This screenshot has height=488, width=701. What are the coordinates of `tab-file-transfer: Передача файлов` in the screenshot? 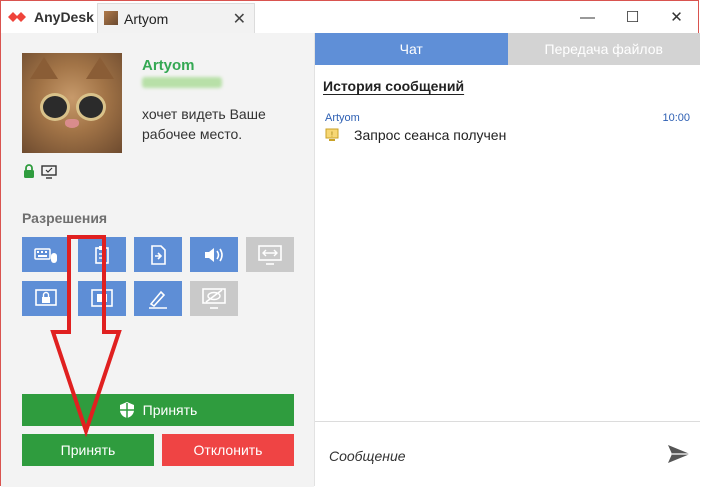 It's located at (603, 49).